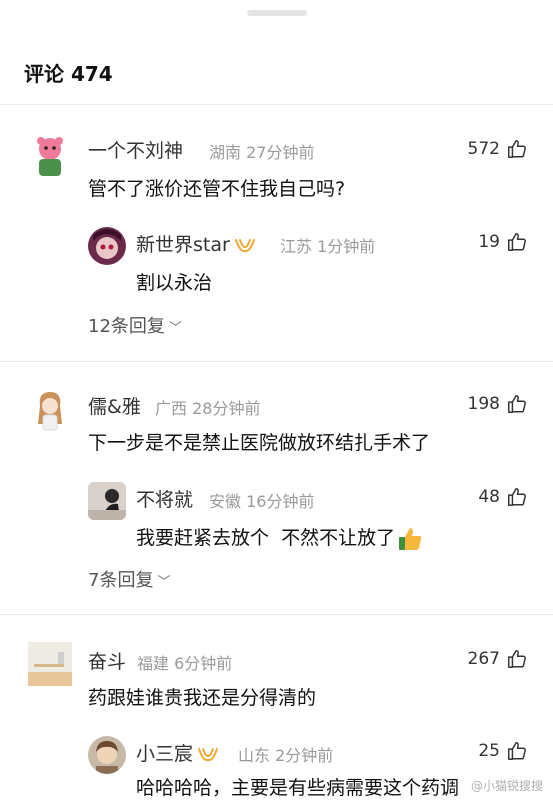  I want to click on username: 儒&雅, so click(114, 405).